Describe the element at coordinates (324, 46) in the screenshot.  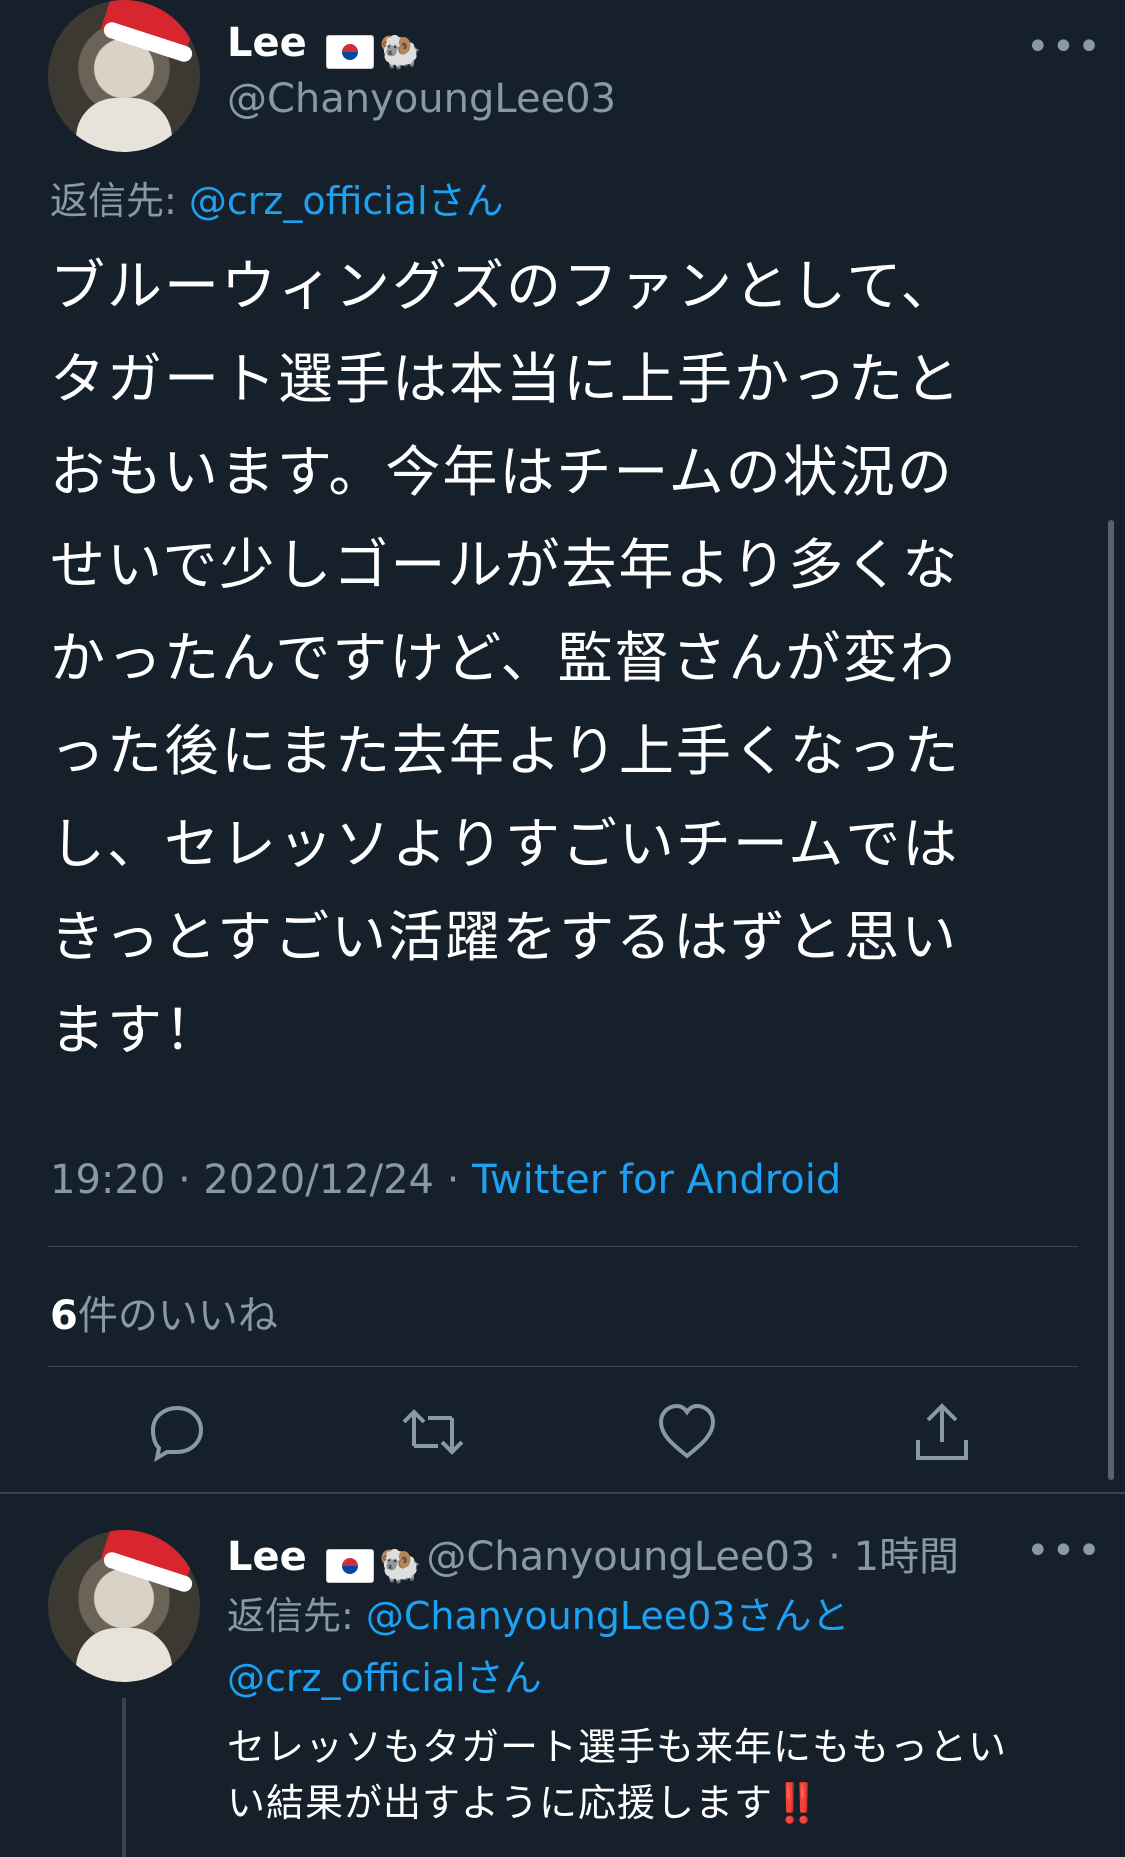
I see `author-name-row: Lee 🐏` at that location.